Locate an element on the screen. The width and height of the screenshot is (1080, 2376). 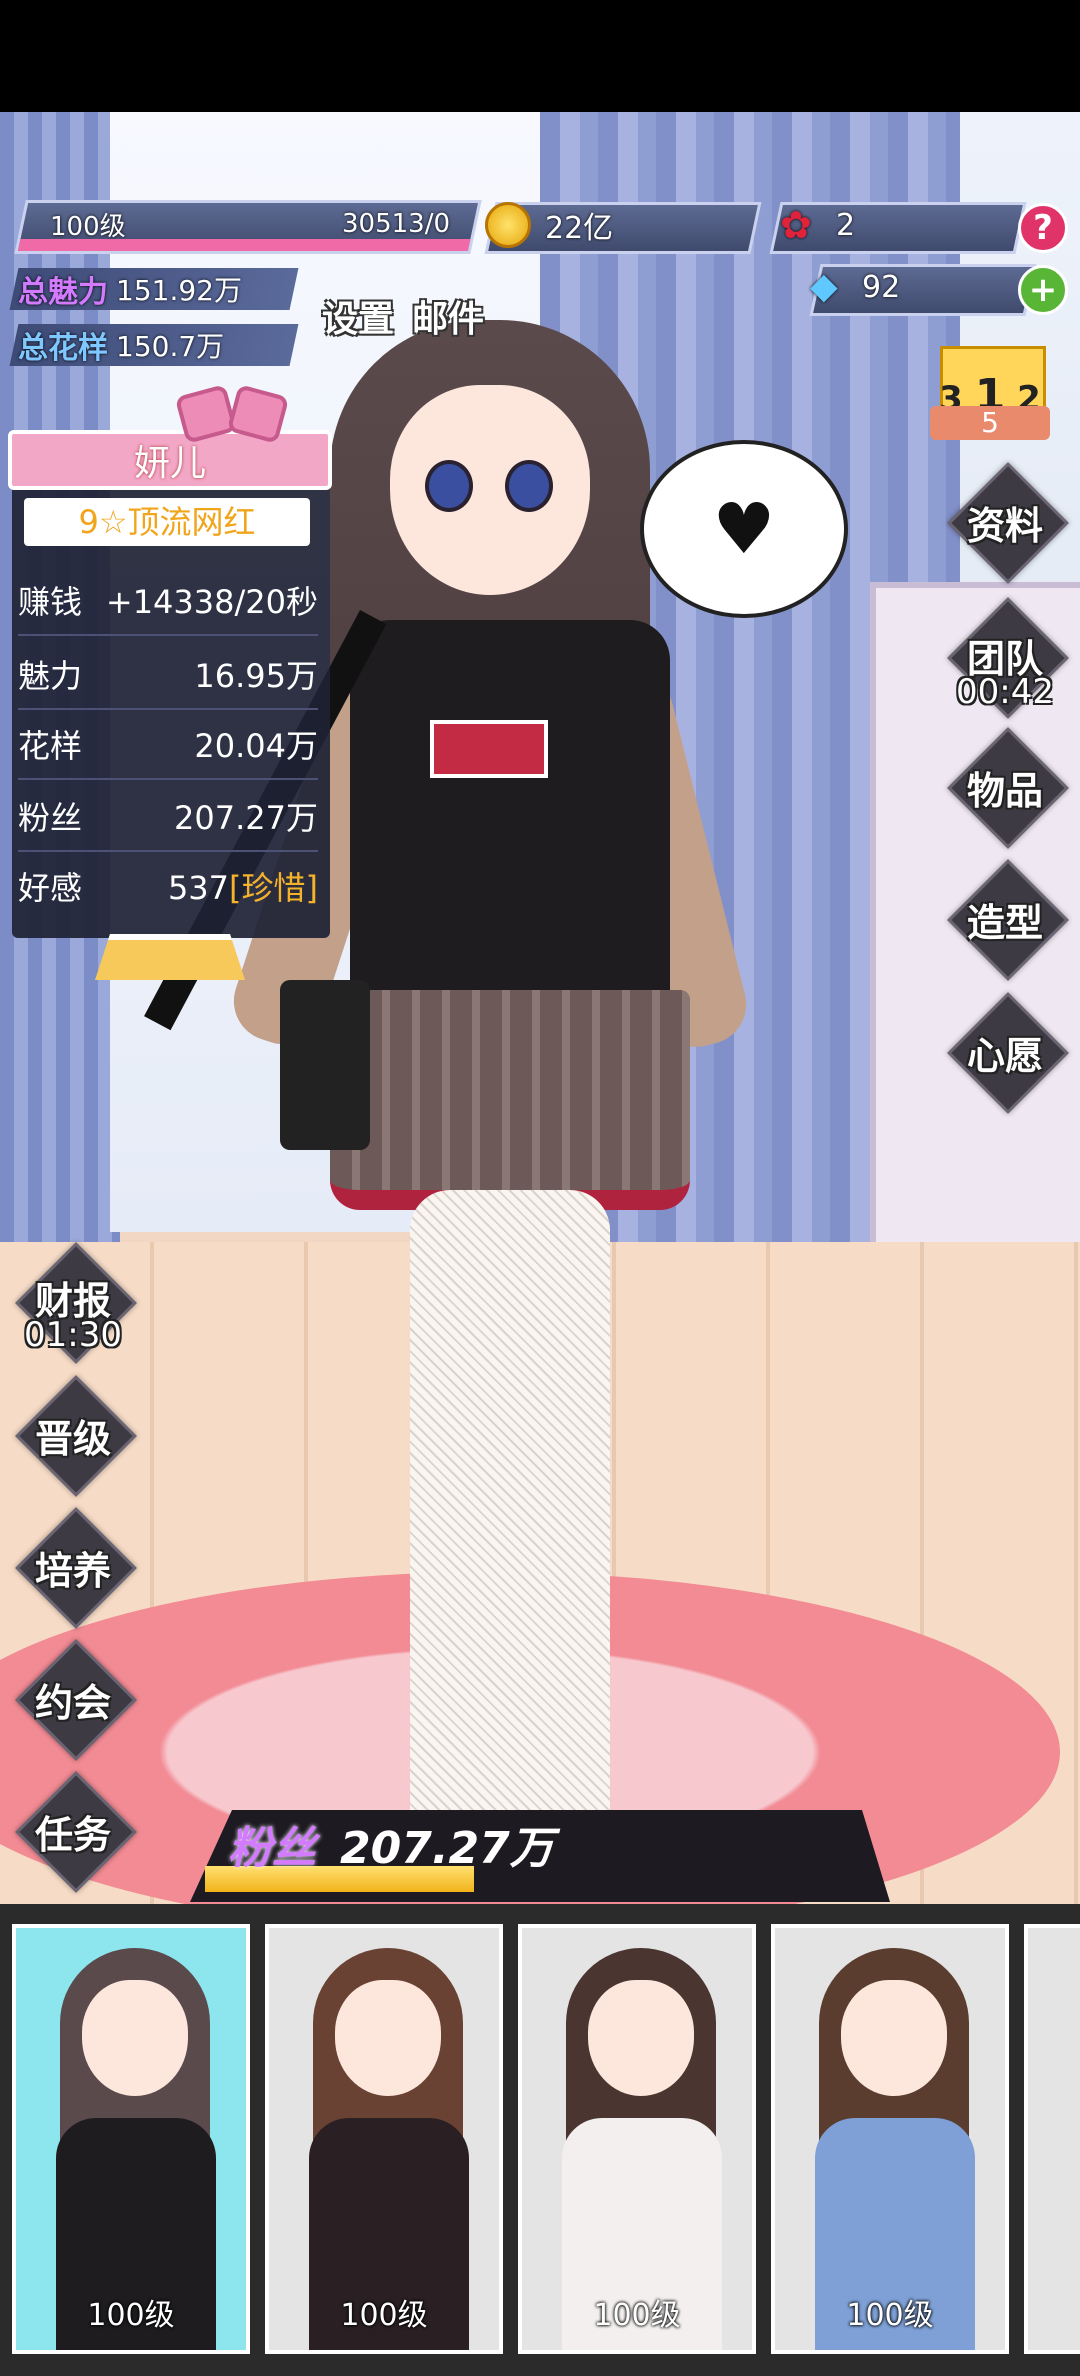
heart-hand-emote-icon: ♥ is located at coordinates (744, 529).